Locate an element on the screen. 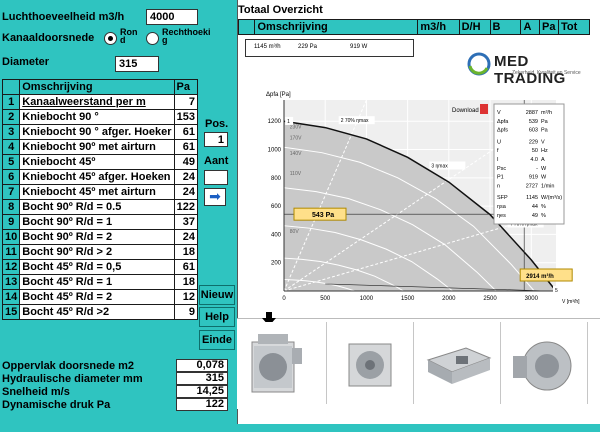 This screenshot has width=600, height=432. info-key: V is located at coordinates (499, 113).